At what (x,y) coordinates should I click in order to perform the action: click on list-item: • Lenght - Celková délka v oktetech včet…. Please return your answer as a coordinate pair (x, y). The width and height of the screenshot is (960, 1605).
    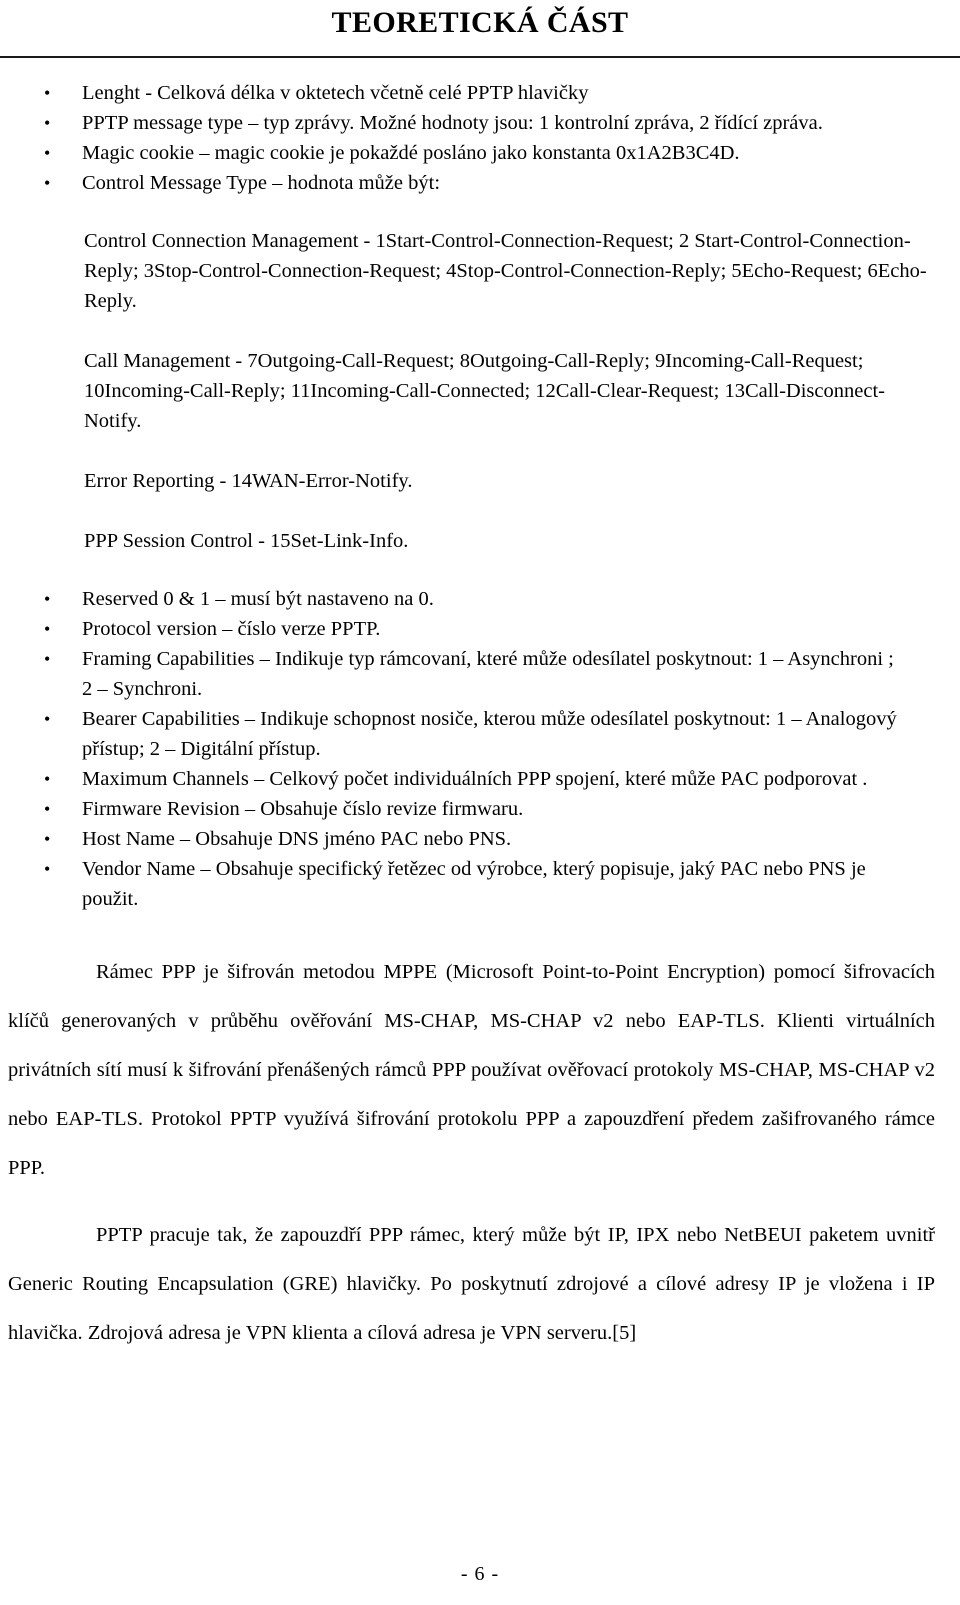
    Looking at the image, I should click on (480, 93).